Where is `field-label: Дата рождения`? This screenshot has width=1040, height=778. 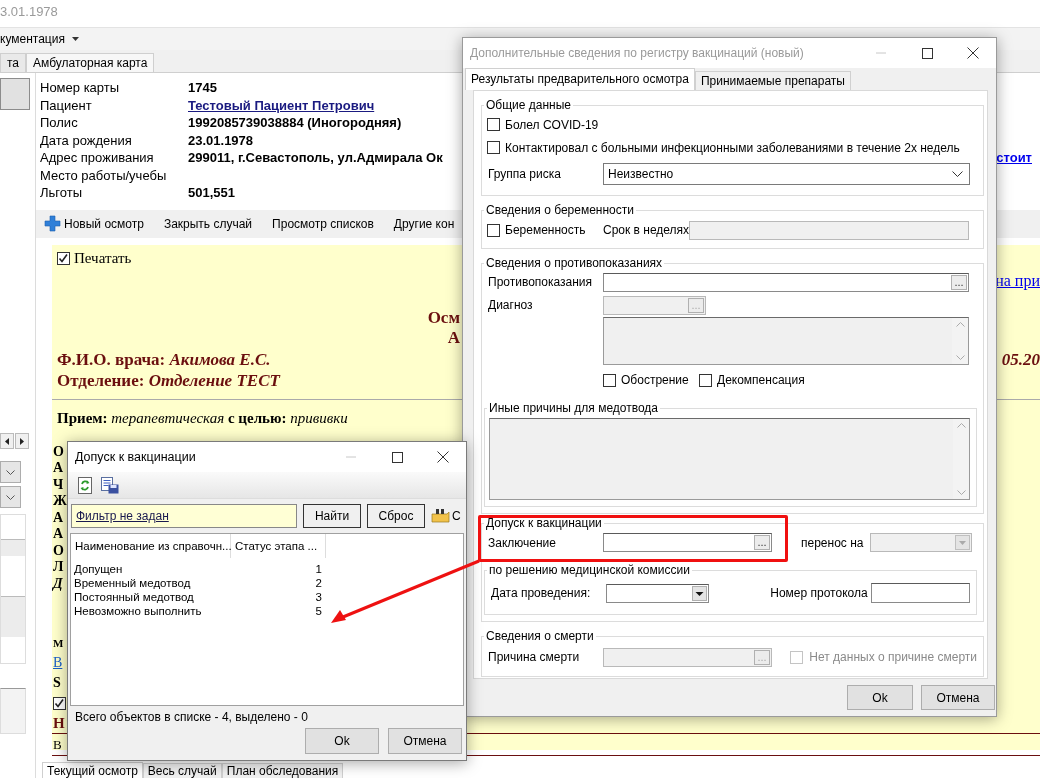 field-label: Дата рождения is located at coordinates (86, 140).